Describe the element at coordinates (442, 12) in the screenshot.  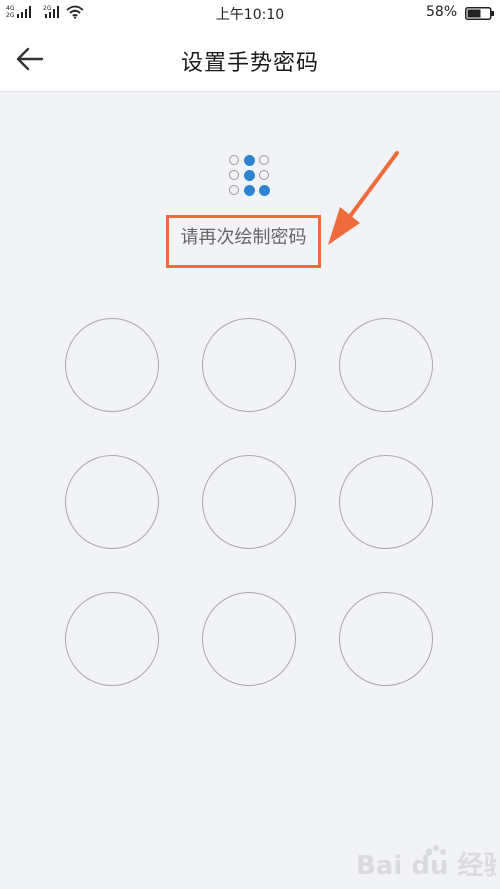
I see `battery-percentage: 58%` at that location.